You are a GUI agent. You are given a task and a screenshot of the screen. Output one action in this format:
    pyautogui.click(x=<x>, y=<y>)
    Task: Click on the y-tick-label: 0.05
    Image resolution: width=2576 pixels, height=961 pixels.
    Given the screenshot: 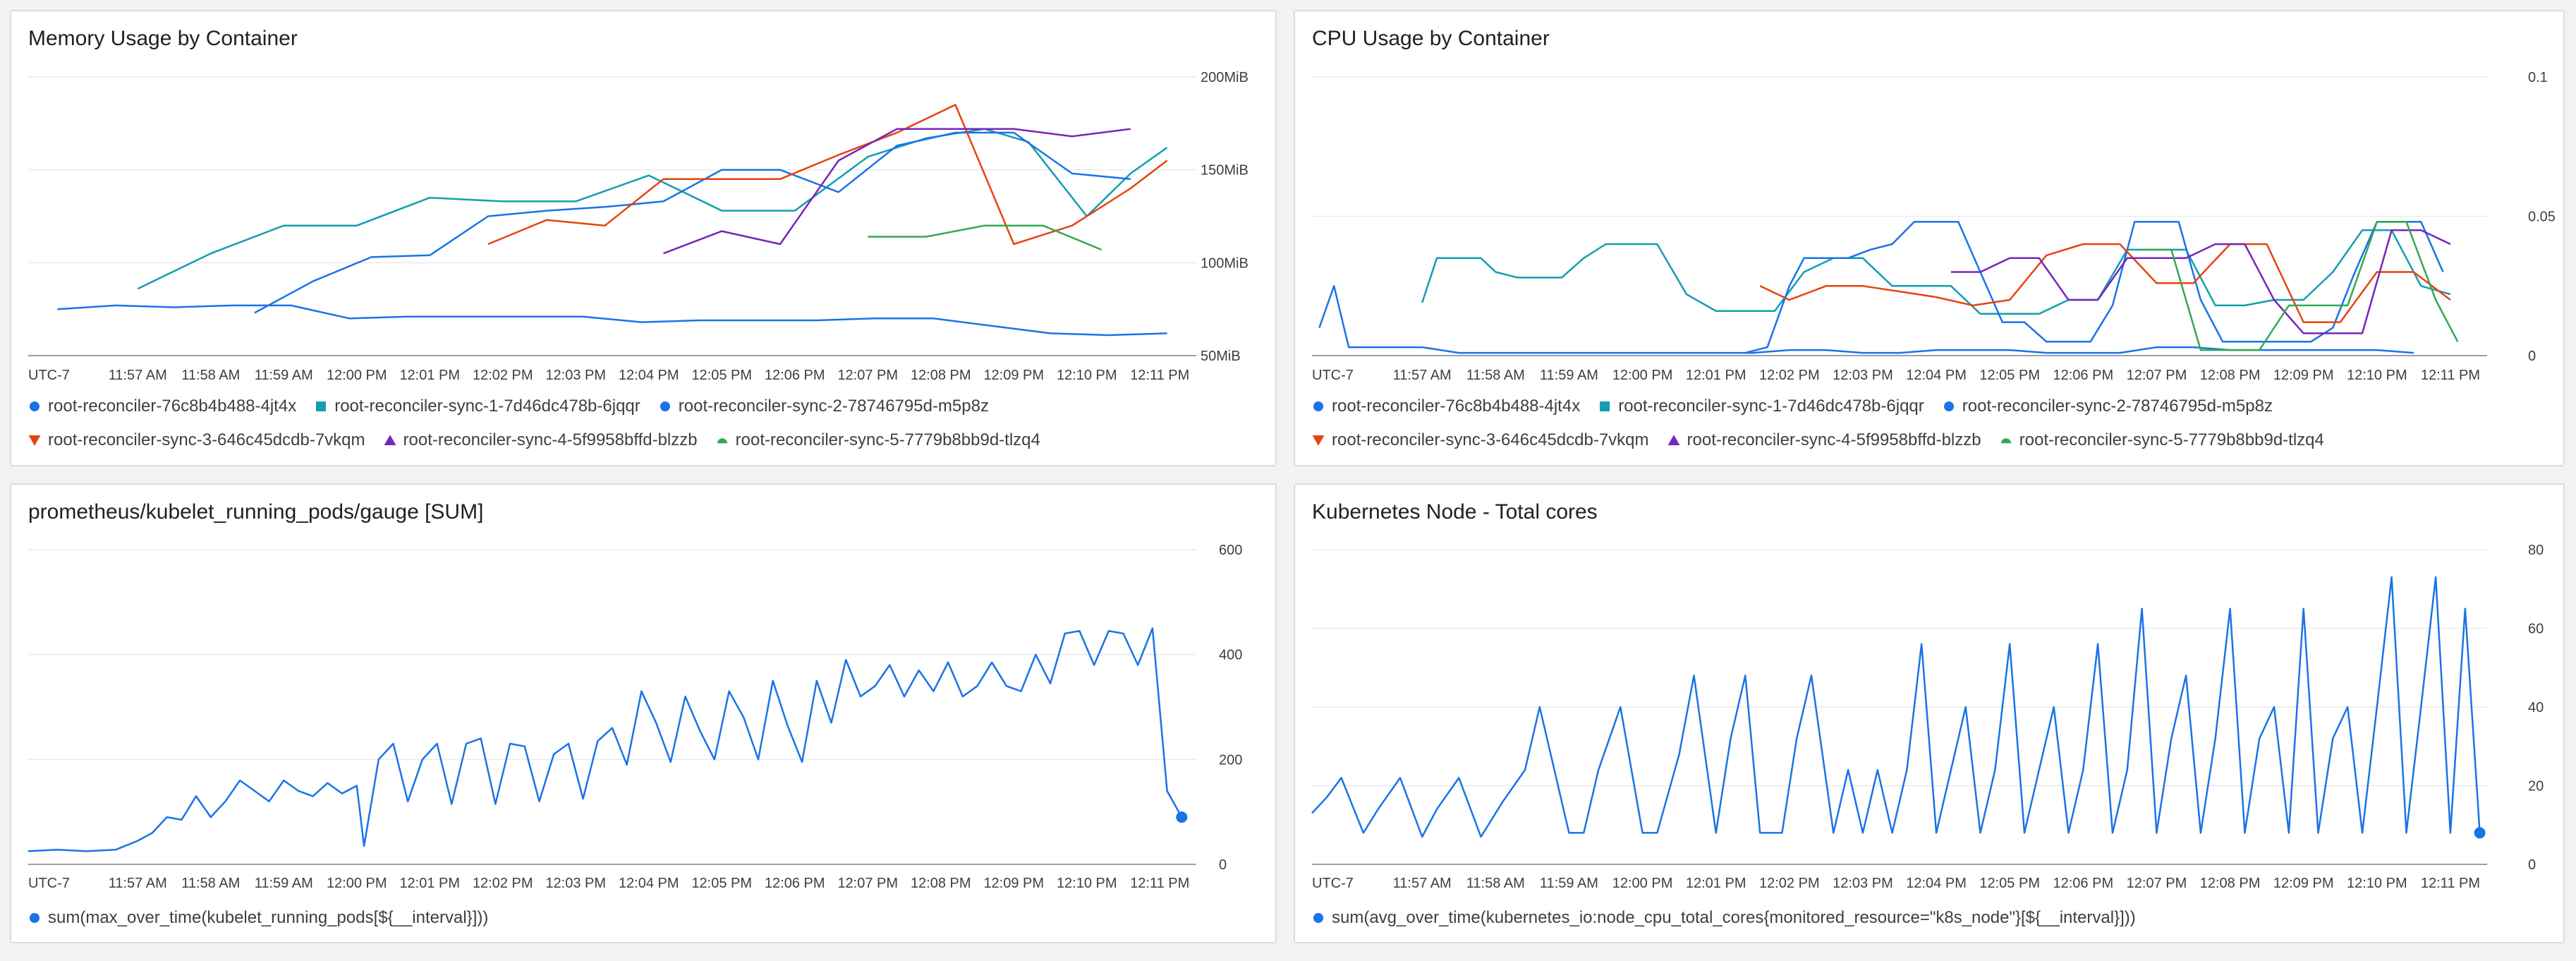 What is the action you would take?
    pyautogui.click(x=2542, y=217)
    